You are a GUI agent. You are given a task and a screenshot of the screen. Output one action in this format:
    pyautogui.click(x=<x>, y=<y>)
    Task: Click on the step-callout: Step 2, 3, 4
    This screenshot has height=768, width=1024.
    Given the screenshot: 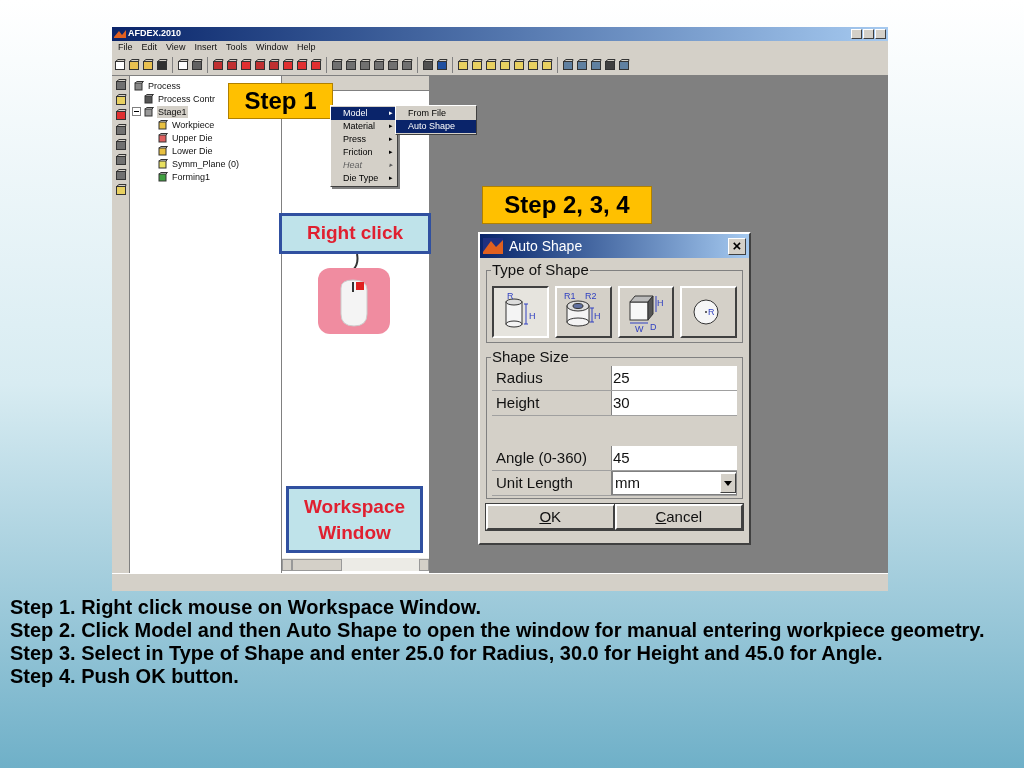 What is the action you would take?
    pyautogui.click(x=567, y=205)
    